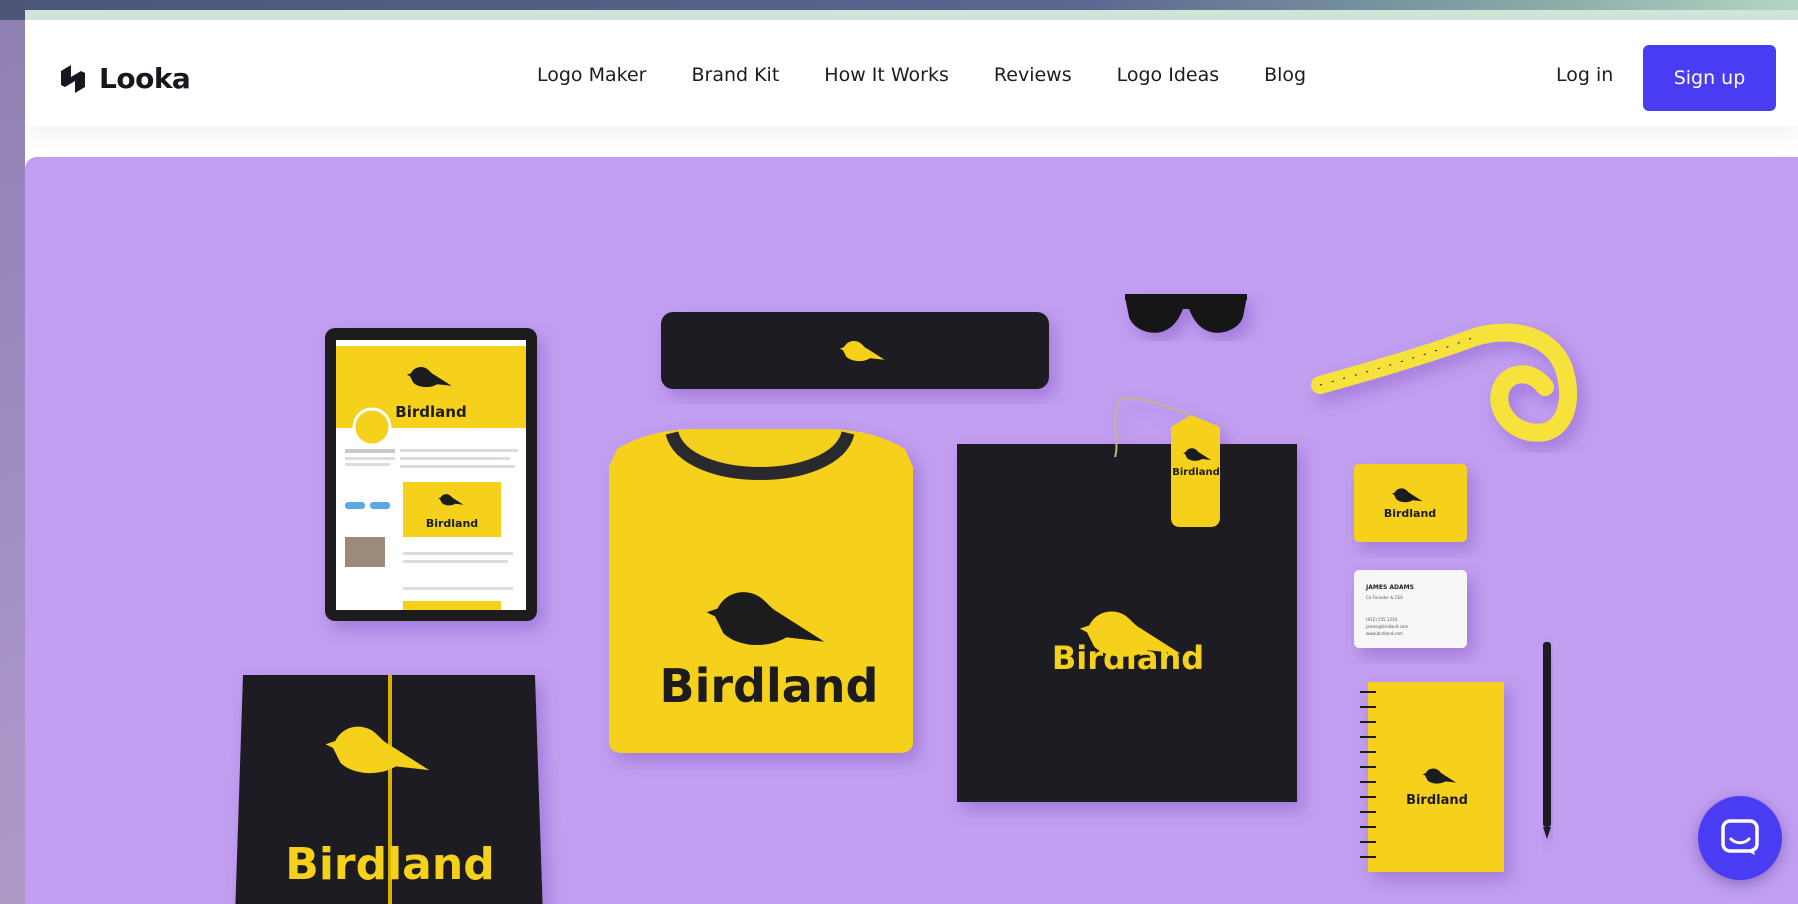 This screenshot has width=1798, height=904. Describe the element at coordinates (431, 474) in the screenshot. I see `tablet-mockup: Birdland Birdland` at that location.